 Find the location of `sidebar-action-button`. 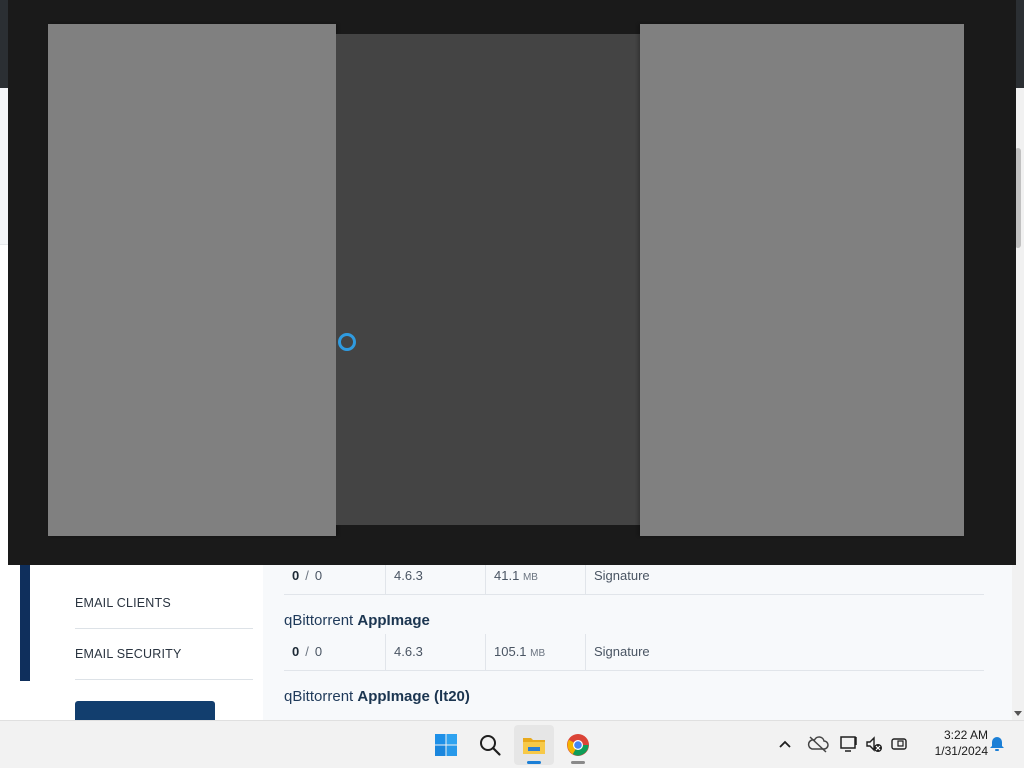

sidebar-action-button is located at coordinates (145, 710).